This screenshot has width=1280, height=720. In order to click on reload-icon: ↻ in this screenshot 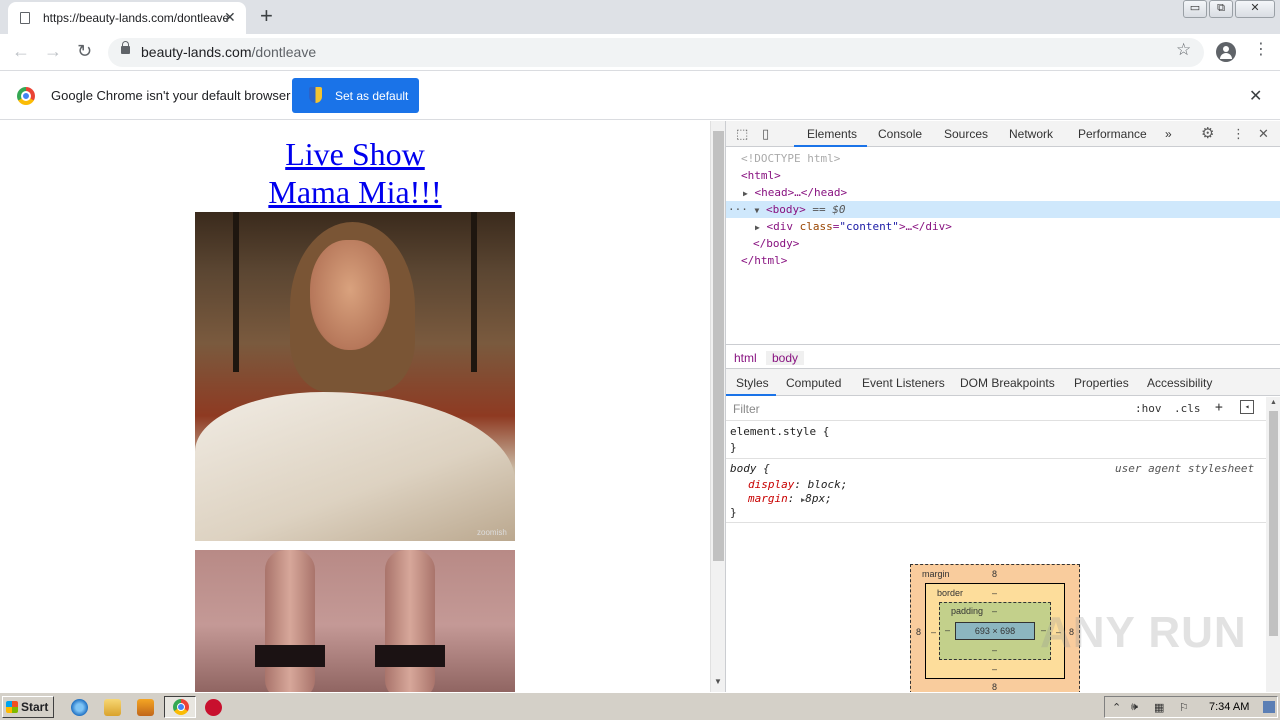, I will do `click(84, 51)`.